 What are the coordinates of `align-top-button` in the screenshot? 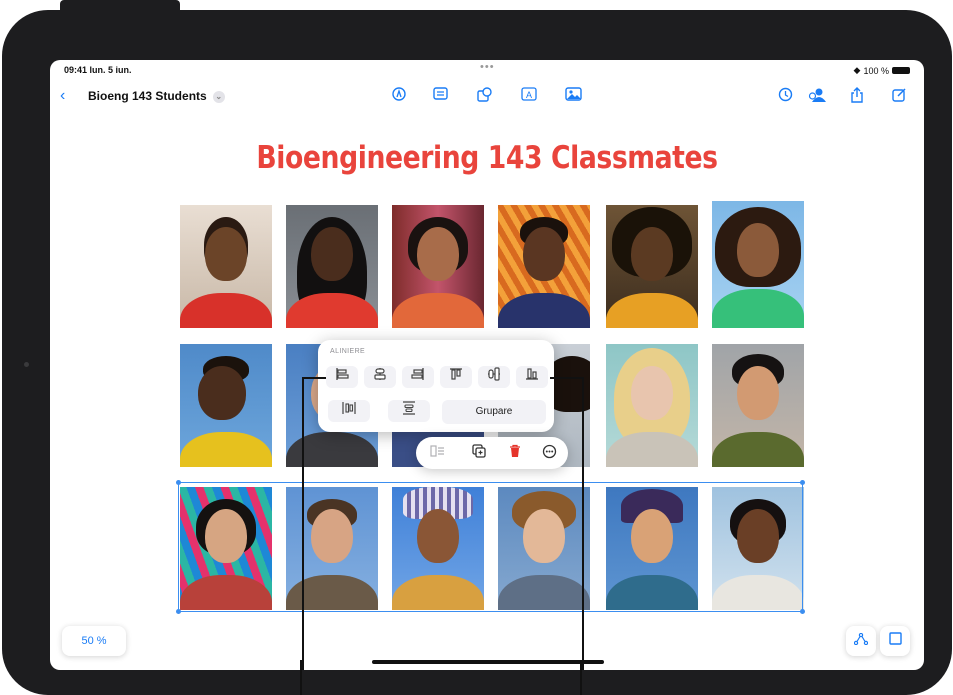 It's located at (456, 377).